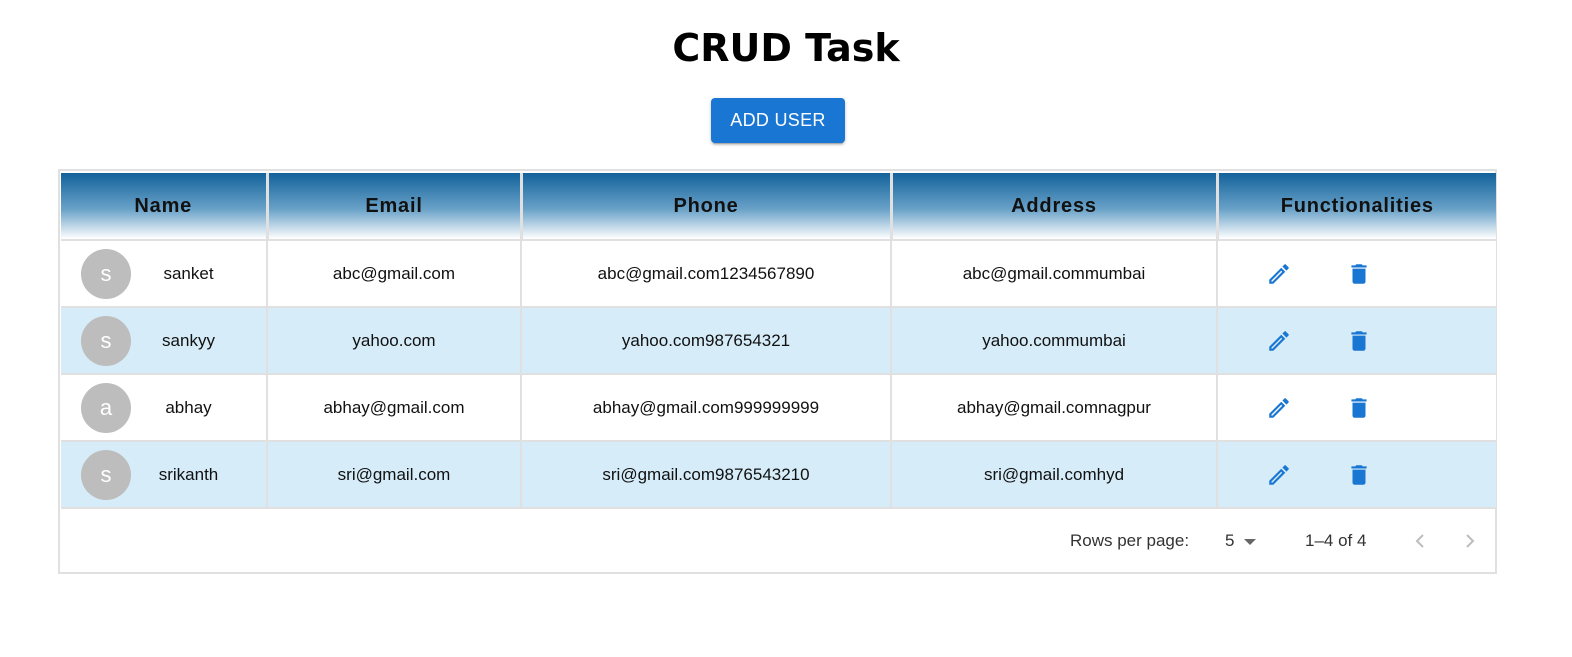 This screenshot has width=1572, height=657. What do you see at coordinates (706, 408) in the screenshot?
I see `phone-cell: abhay@gmail.com999999999` at bounding box center [706, 408].